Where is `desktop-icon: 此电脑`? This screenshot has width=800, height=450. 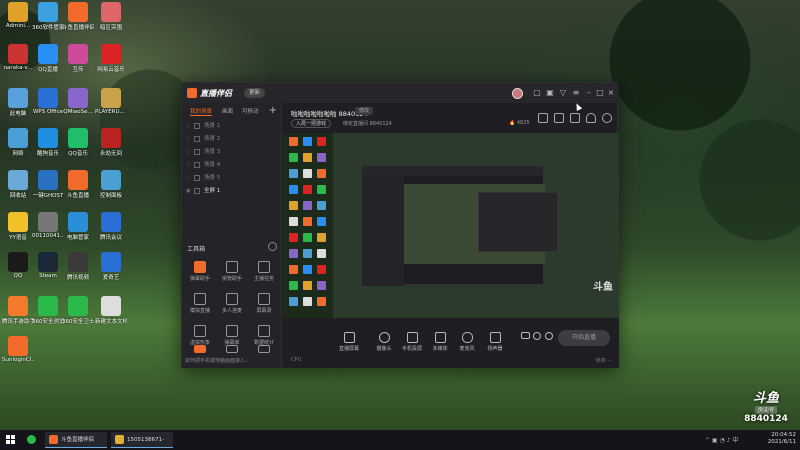 desktop-icon: 此电脑 is located at coordinates (18, 102).